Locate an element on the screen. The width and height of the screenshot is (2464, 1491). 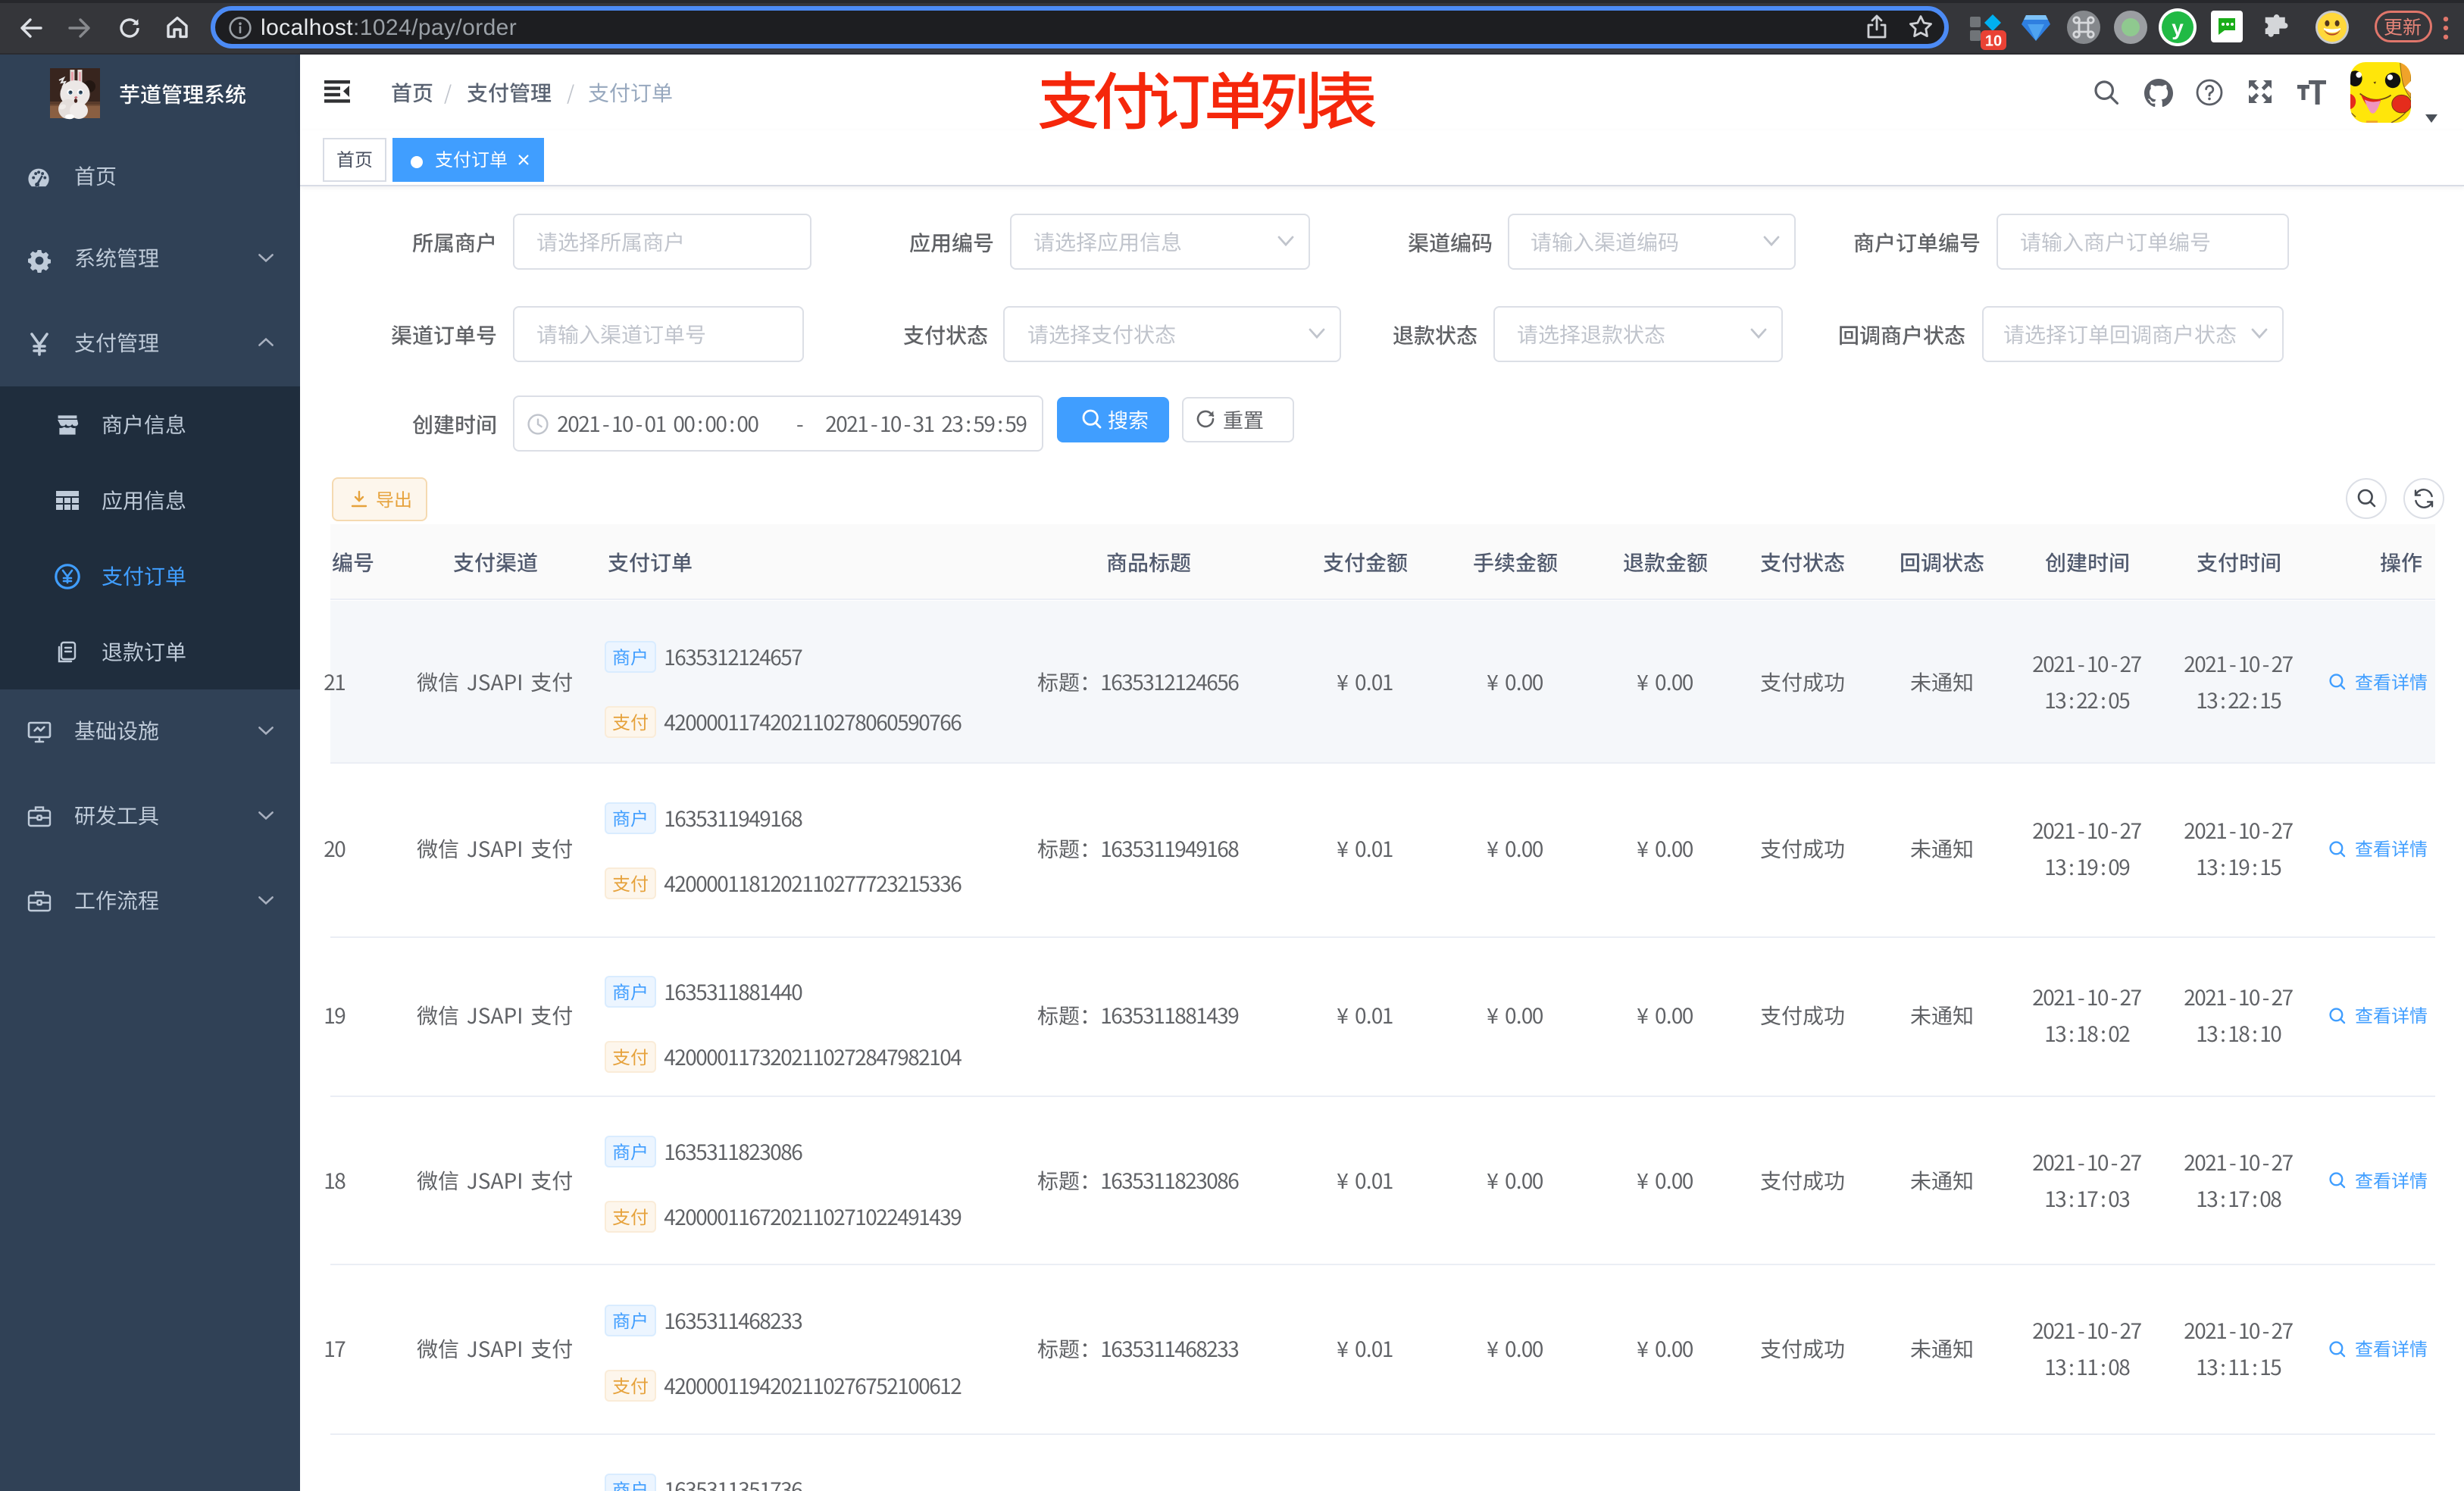
svg-text: y is located at coordinates (2178, 27).